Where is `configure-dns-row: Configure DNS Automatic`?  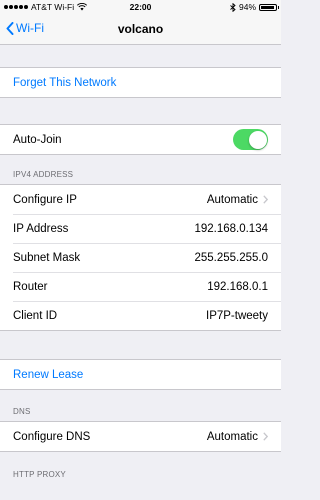 configure-dns-row: Configure DNS Automatic is located at coordinates (140, 436).